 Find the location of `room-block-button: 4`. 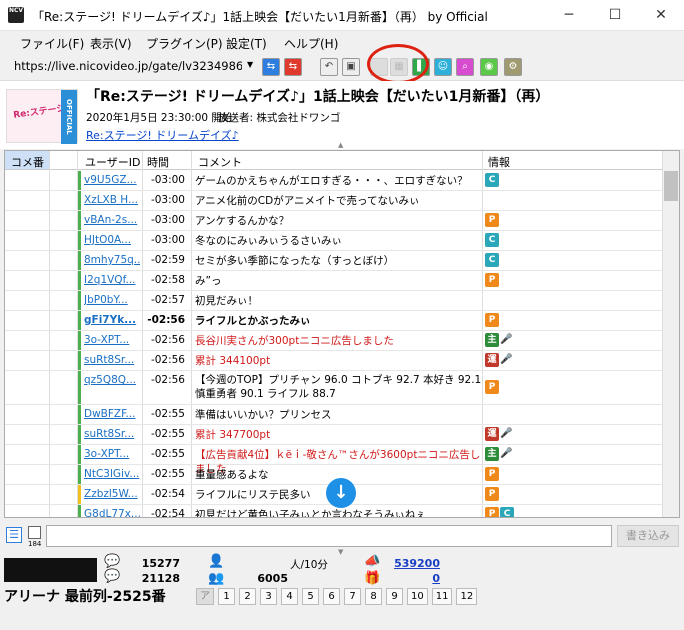

room-block-button: 4 is located at coordinates (289, 596).